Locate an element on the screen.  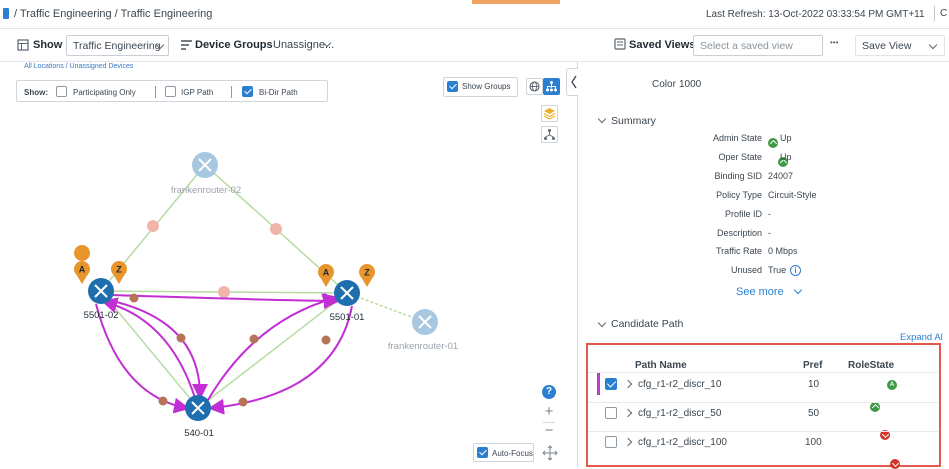
chevron-down-icon is located at coordinates (933, 45).